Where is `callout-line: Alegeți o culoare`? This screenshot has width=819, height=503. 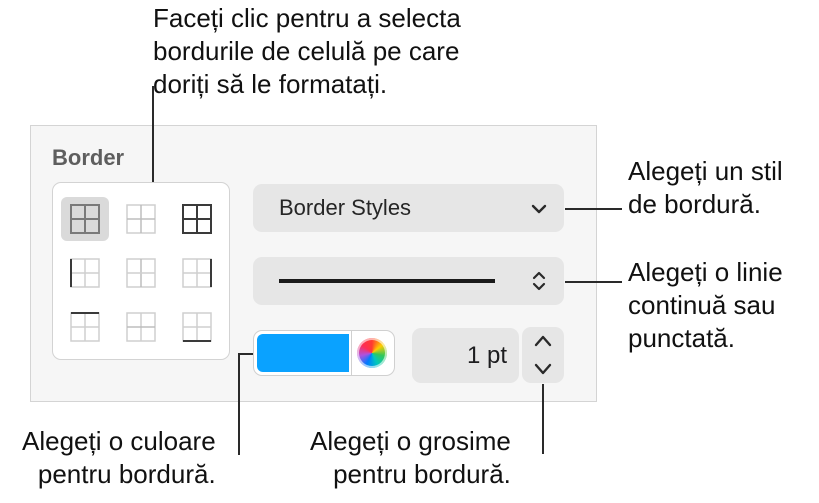 callout-line: Alegeți o culoare is located at coordinates (119, 441).